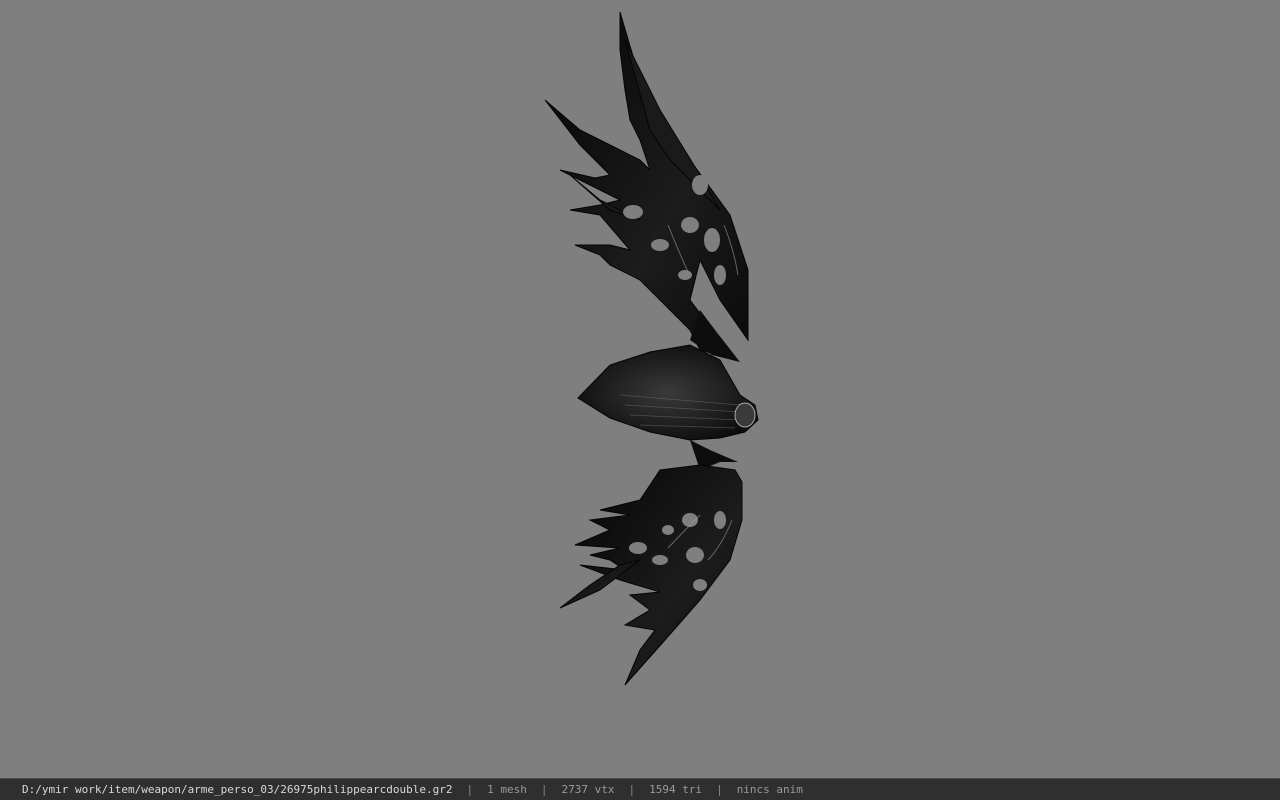 The width and height of the screenshot is (1280, 800). Describe the element at coordinates (676, 789) in the screenshot. I see `triangle-count: 1594 tri` at that location.